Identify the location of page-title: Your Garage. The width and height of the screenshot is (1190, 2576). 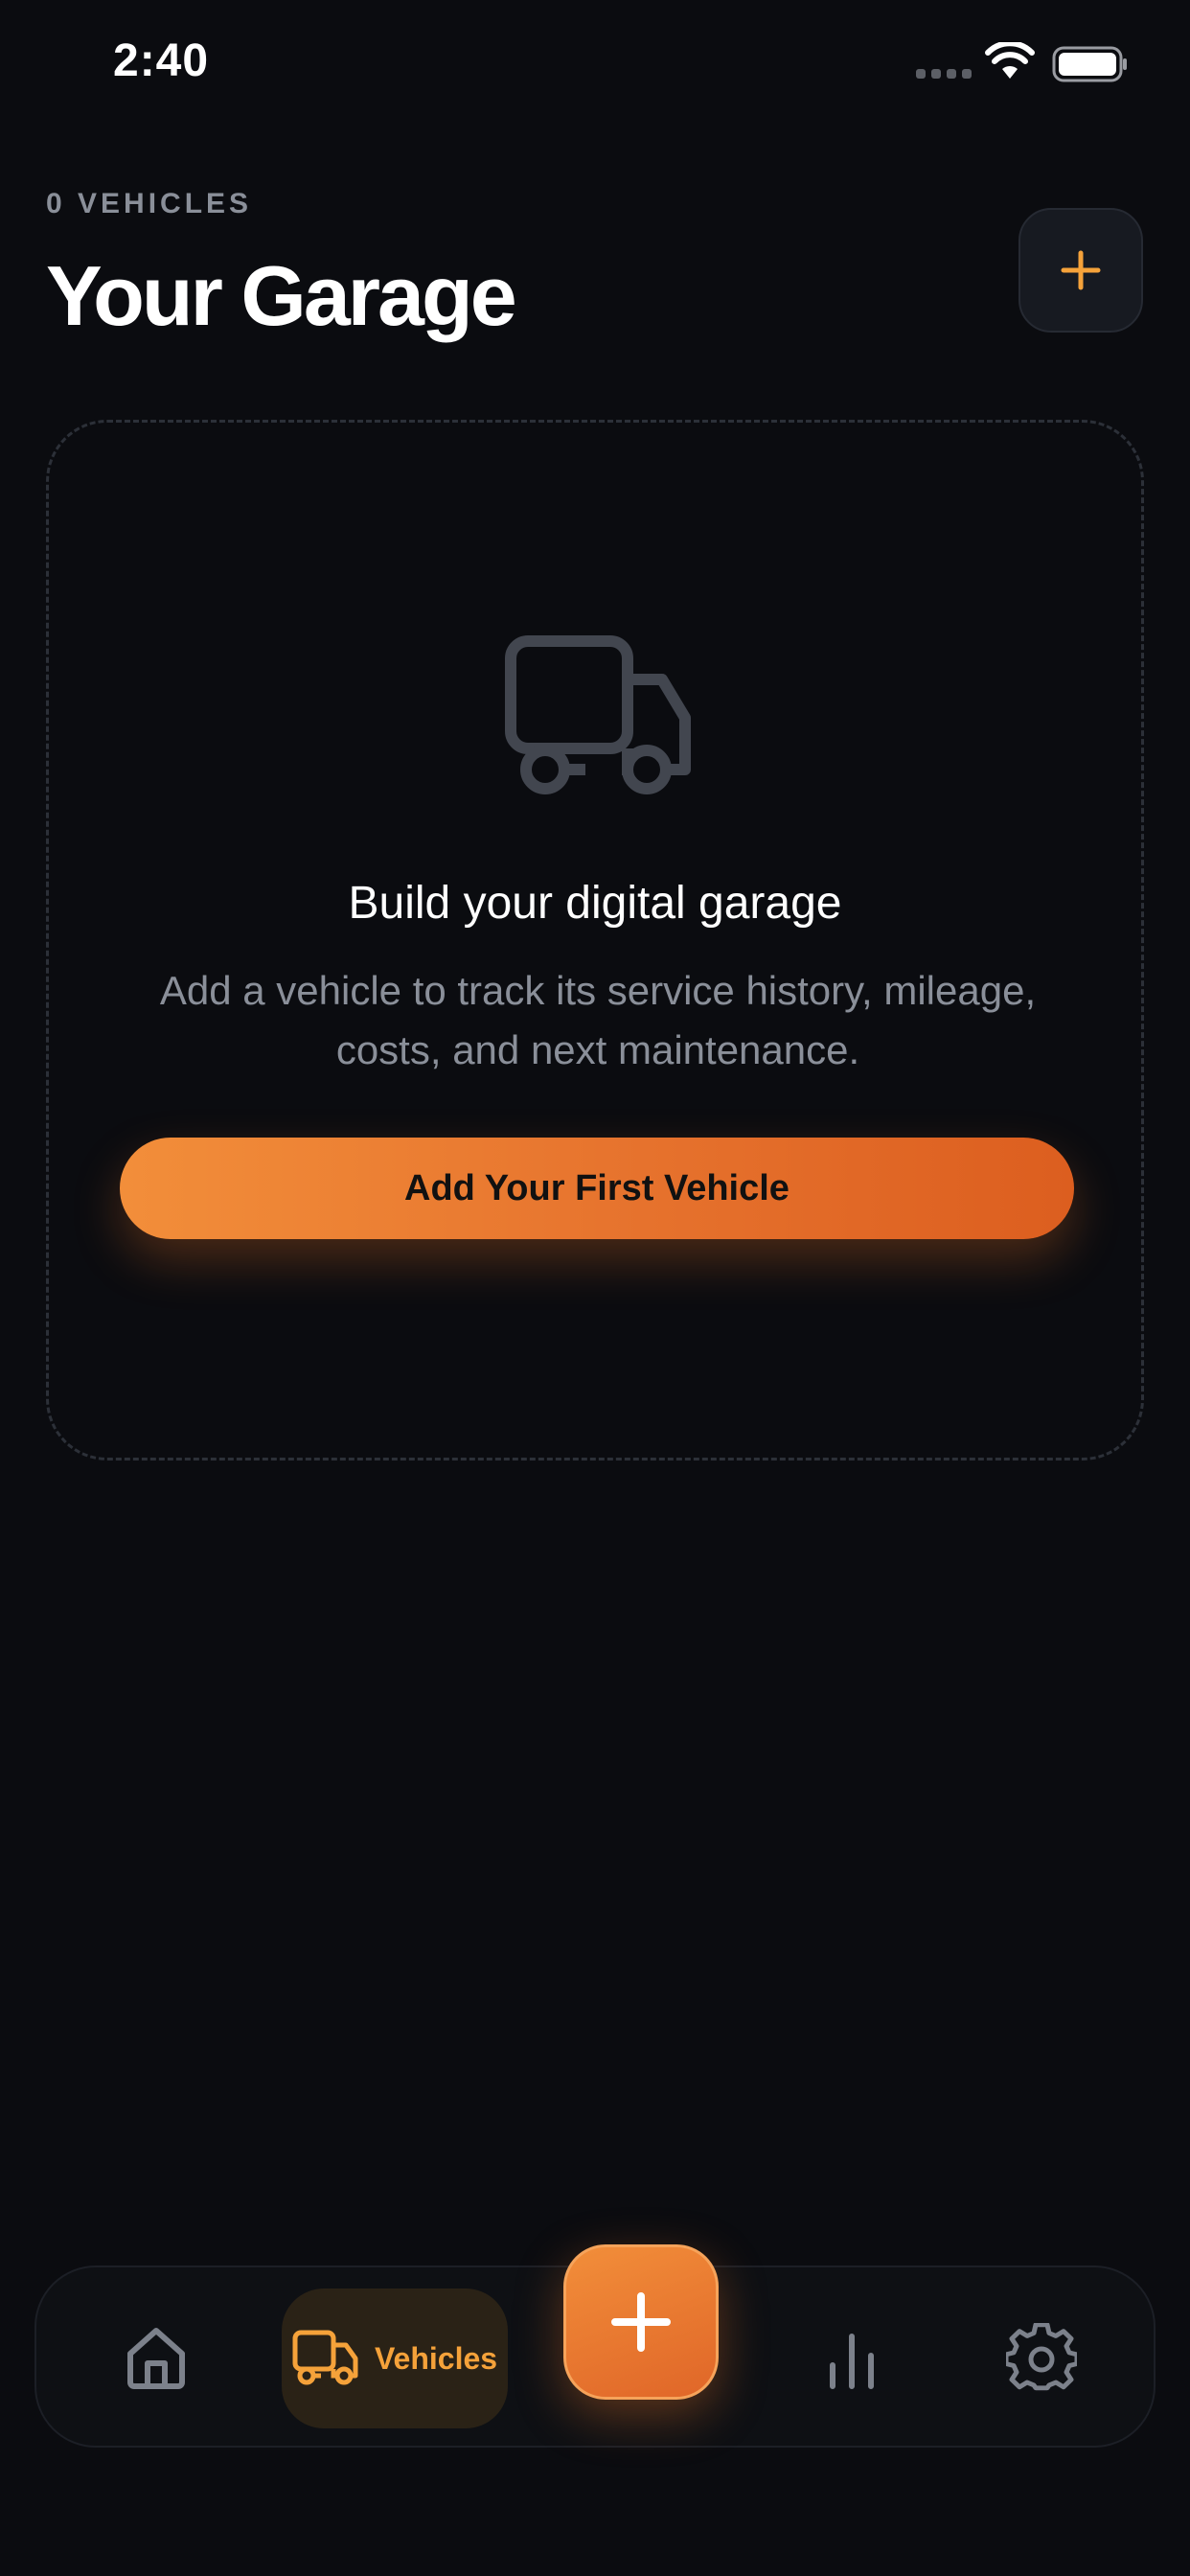
(281, 295).